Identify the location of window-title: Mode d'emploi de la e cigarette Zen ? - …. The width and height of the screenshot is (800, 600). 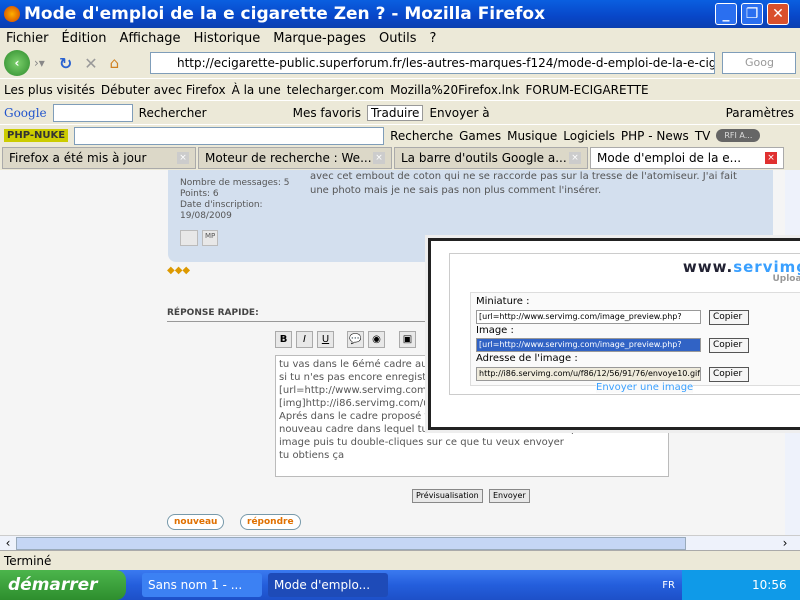
(285, 14).